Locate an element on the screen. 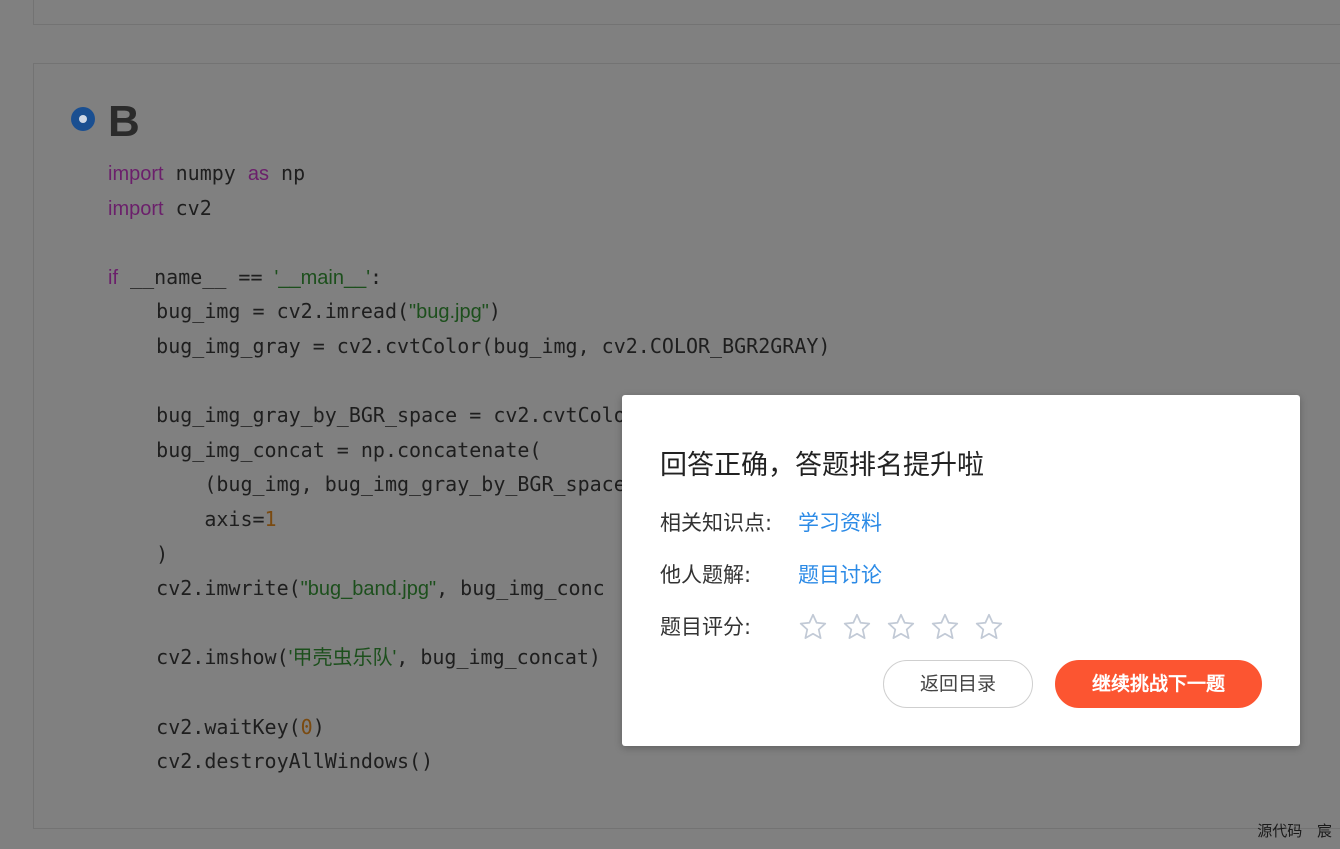 This screenshot has height=849, width=1340. code-token: "bug.jpg" is located at coordinates (449, 312).